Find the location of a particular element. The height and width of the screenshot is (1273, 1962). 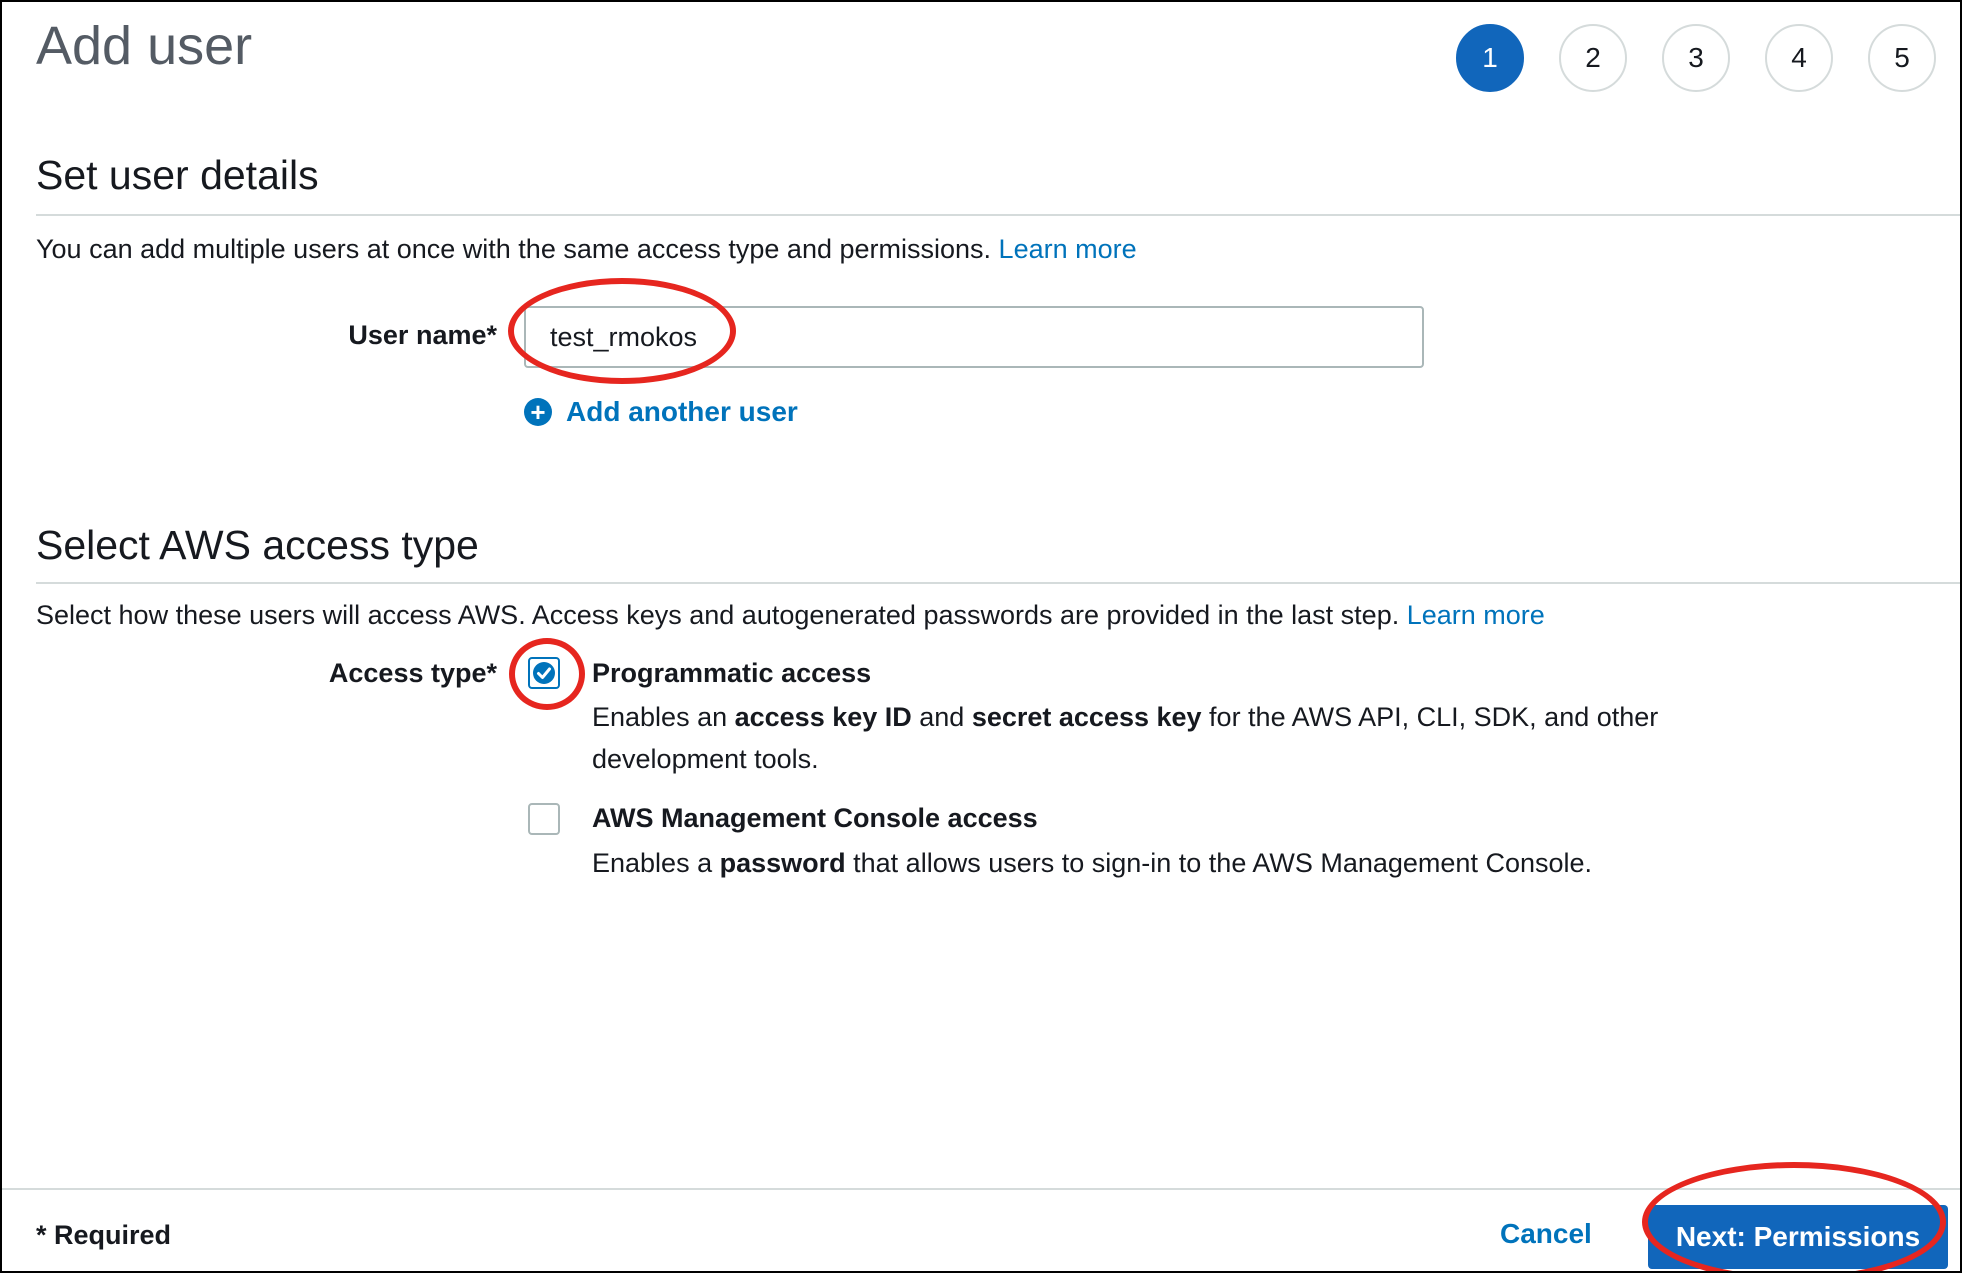

step-3: 3 is located at coordinates (1696, 58).